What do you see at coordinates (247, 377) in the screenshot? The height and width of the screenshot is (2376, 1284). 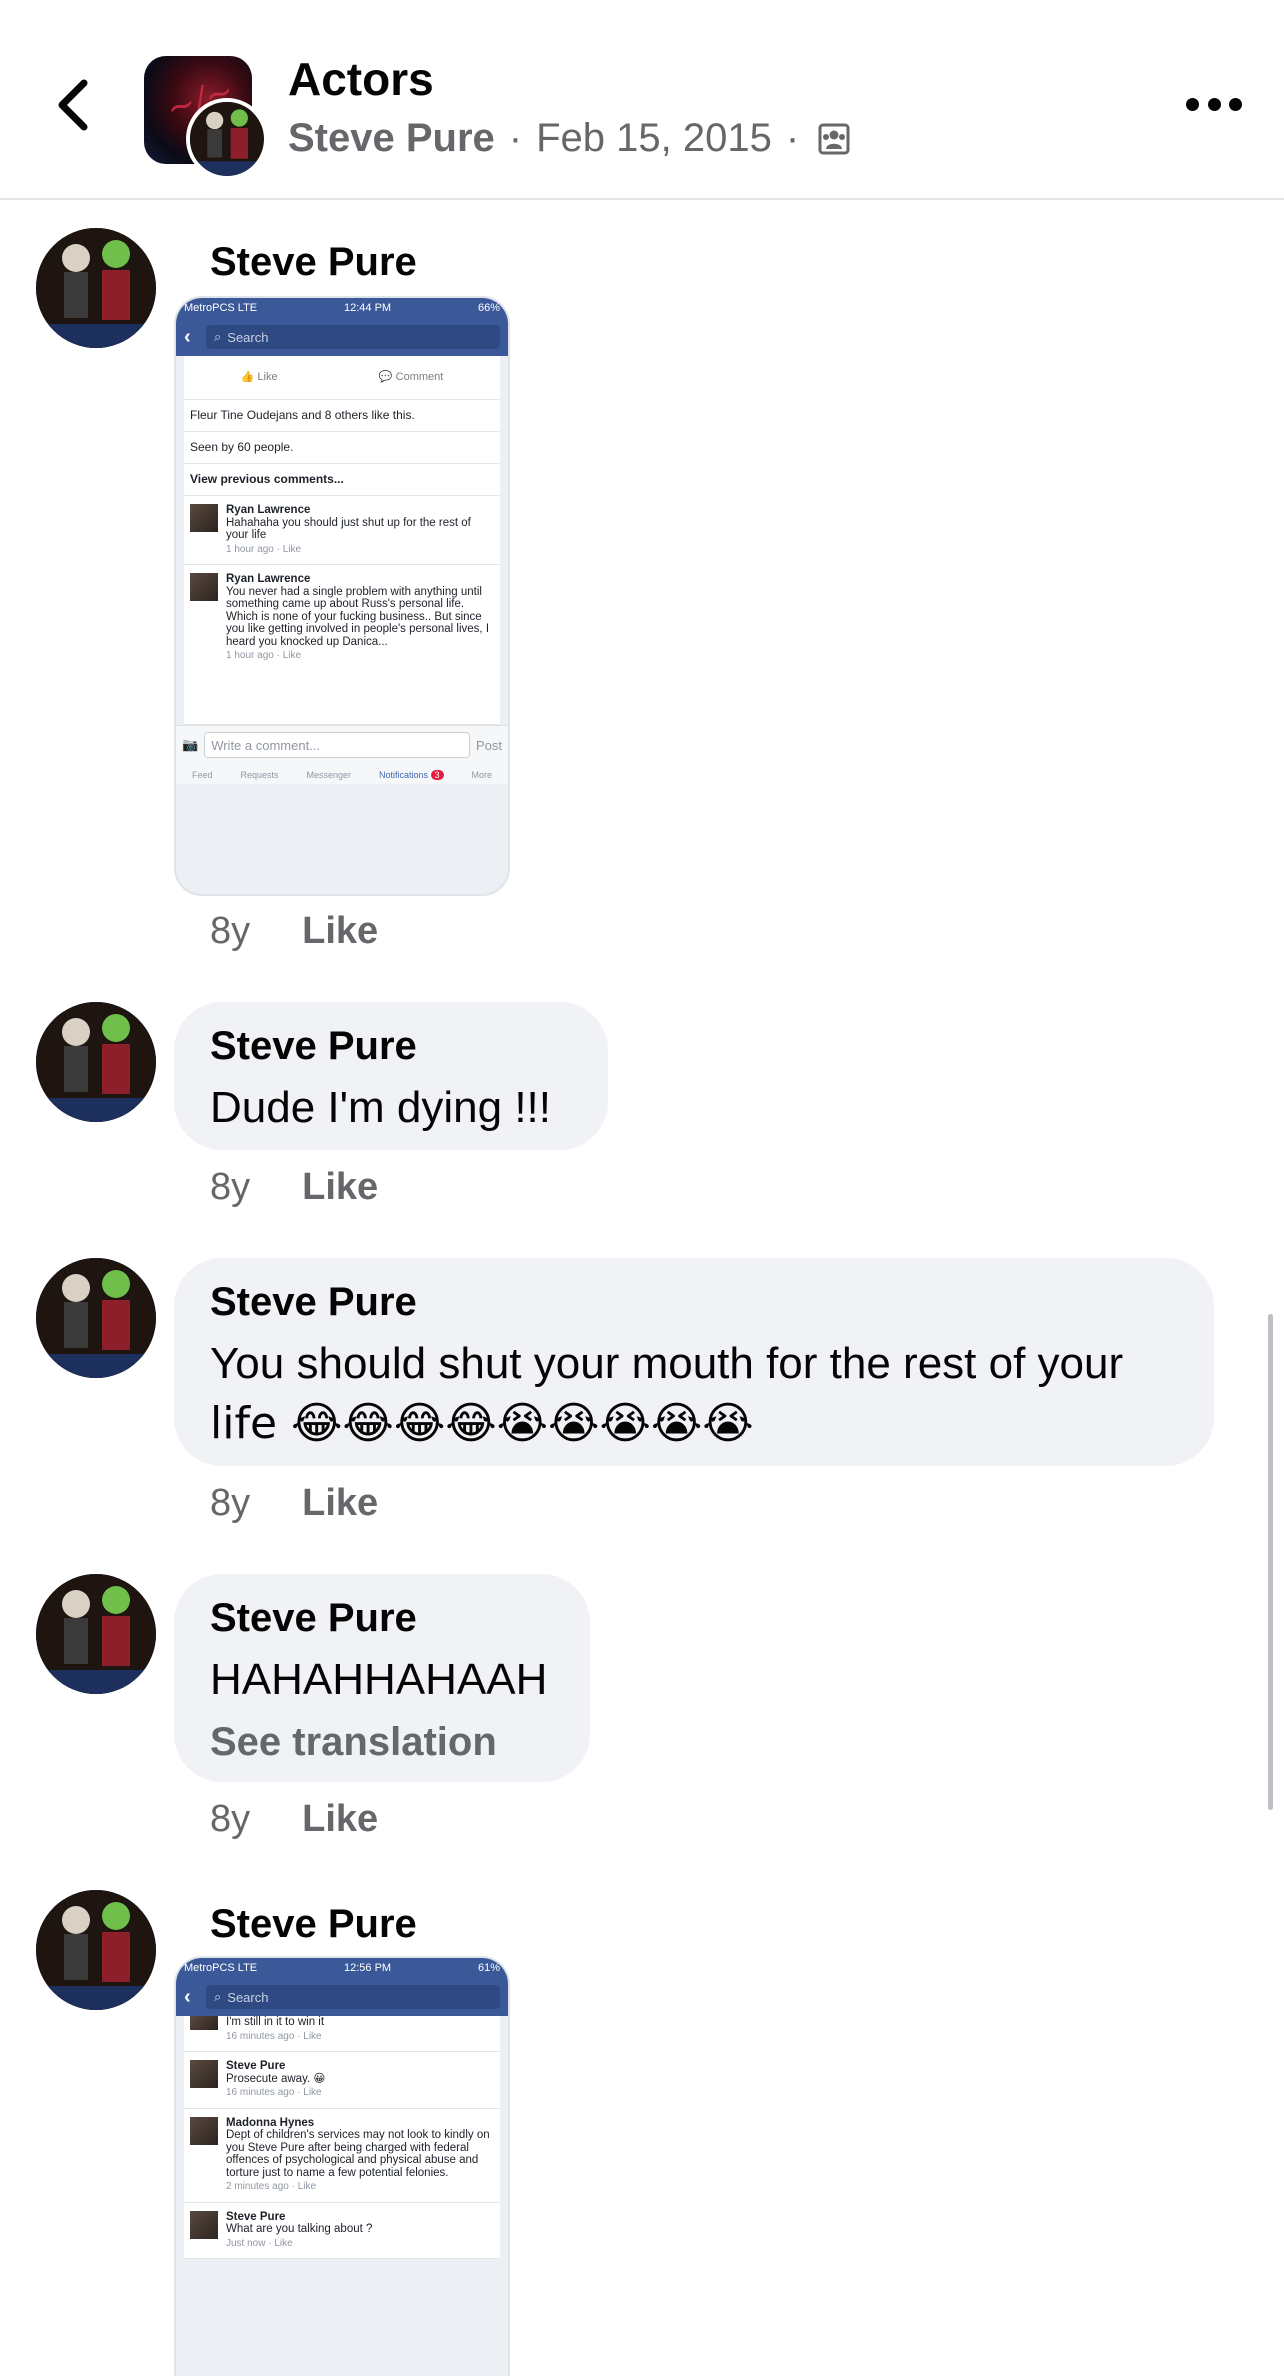 I see `thumbs-up-icon: 👍` at bounding box center [247, 377].